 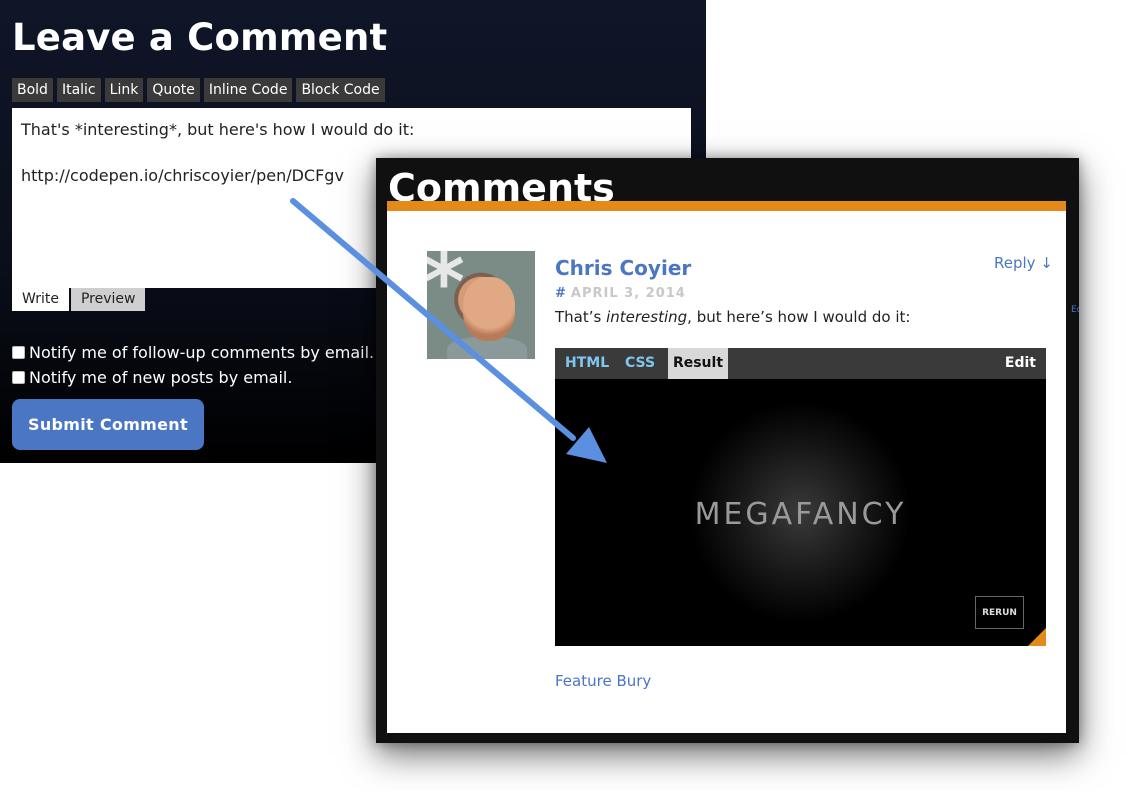 I want to click on megafancy-text: MEGAFANCY, so click(x=800, y=514).